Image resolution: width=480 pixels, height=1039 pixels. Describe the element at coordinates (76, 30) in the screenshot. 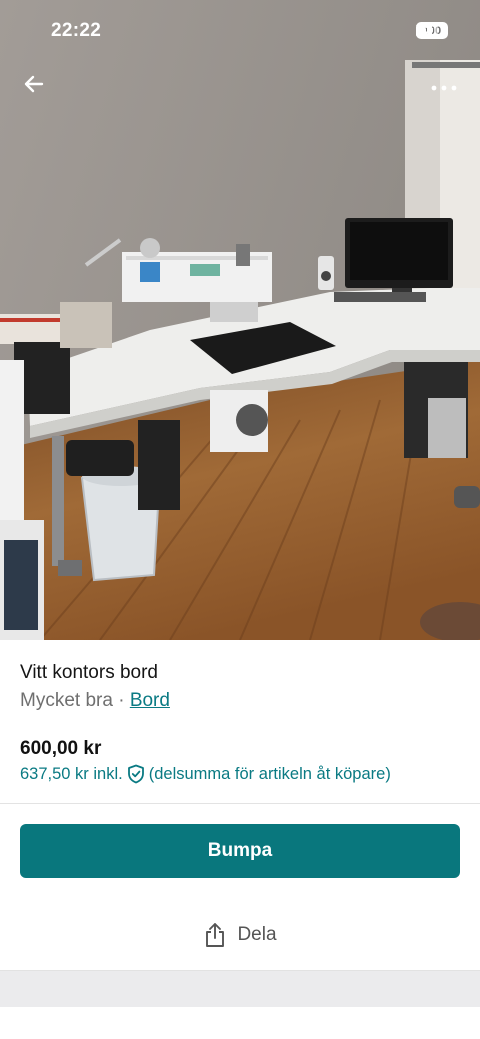

I see `status-time: 22:22` at that location.